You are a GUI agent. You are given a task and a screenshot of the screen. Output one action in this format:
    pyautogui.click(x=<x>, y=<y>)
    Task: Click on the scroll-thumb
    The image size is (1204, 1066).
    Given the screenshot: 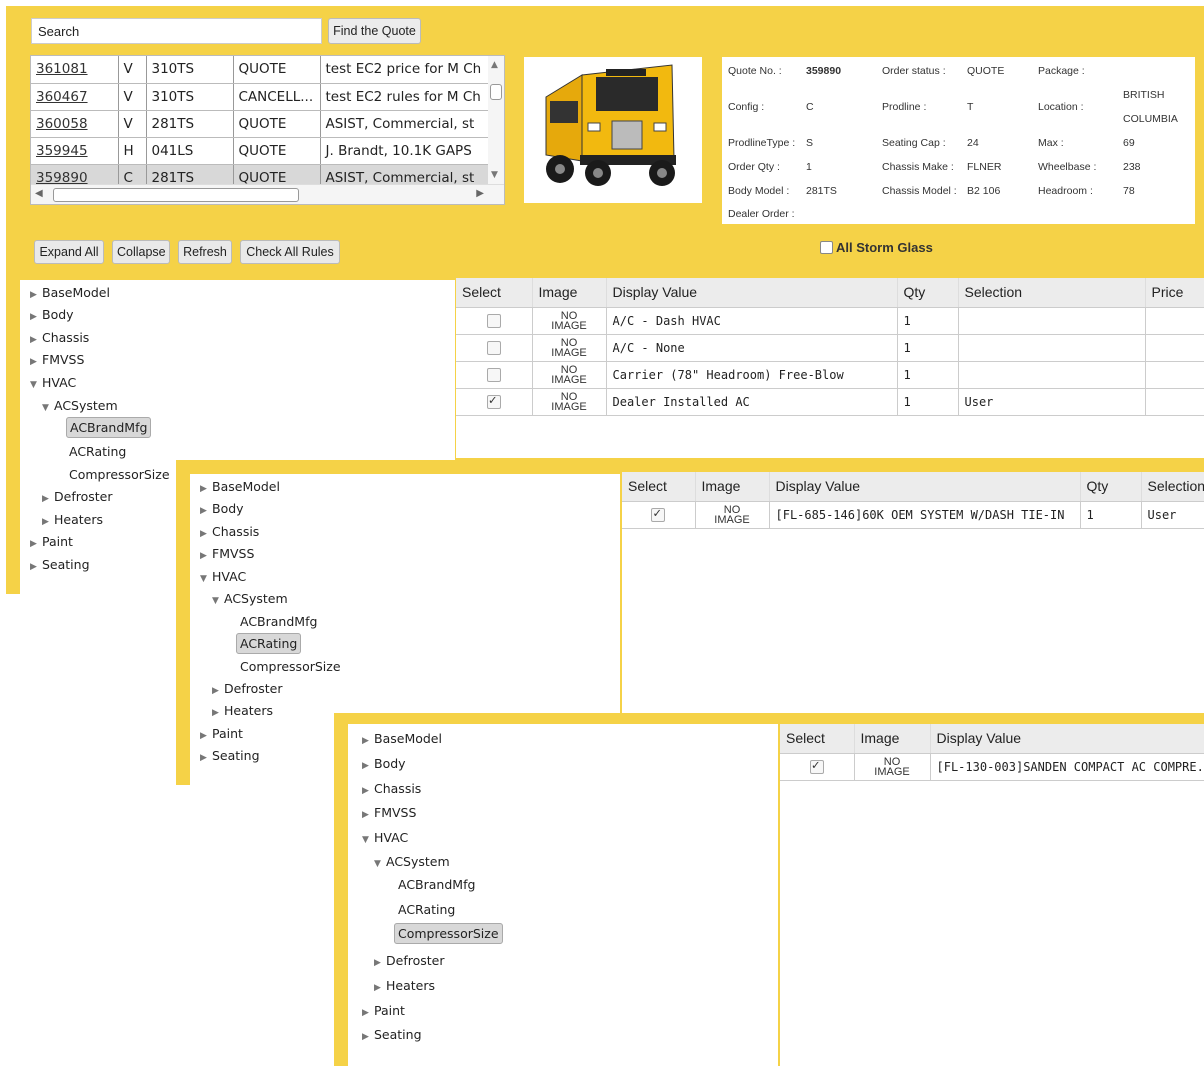 What is the action you would take?
    pyautogui.click(x=496, y=92)
    